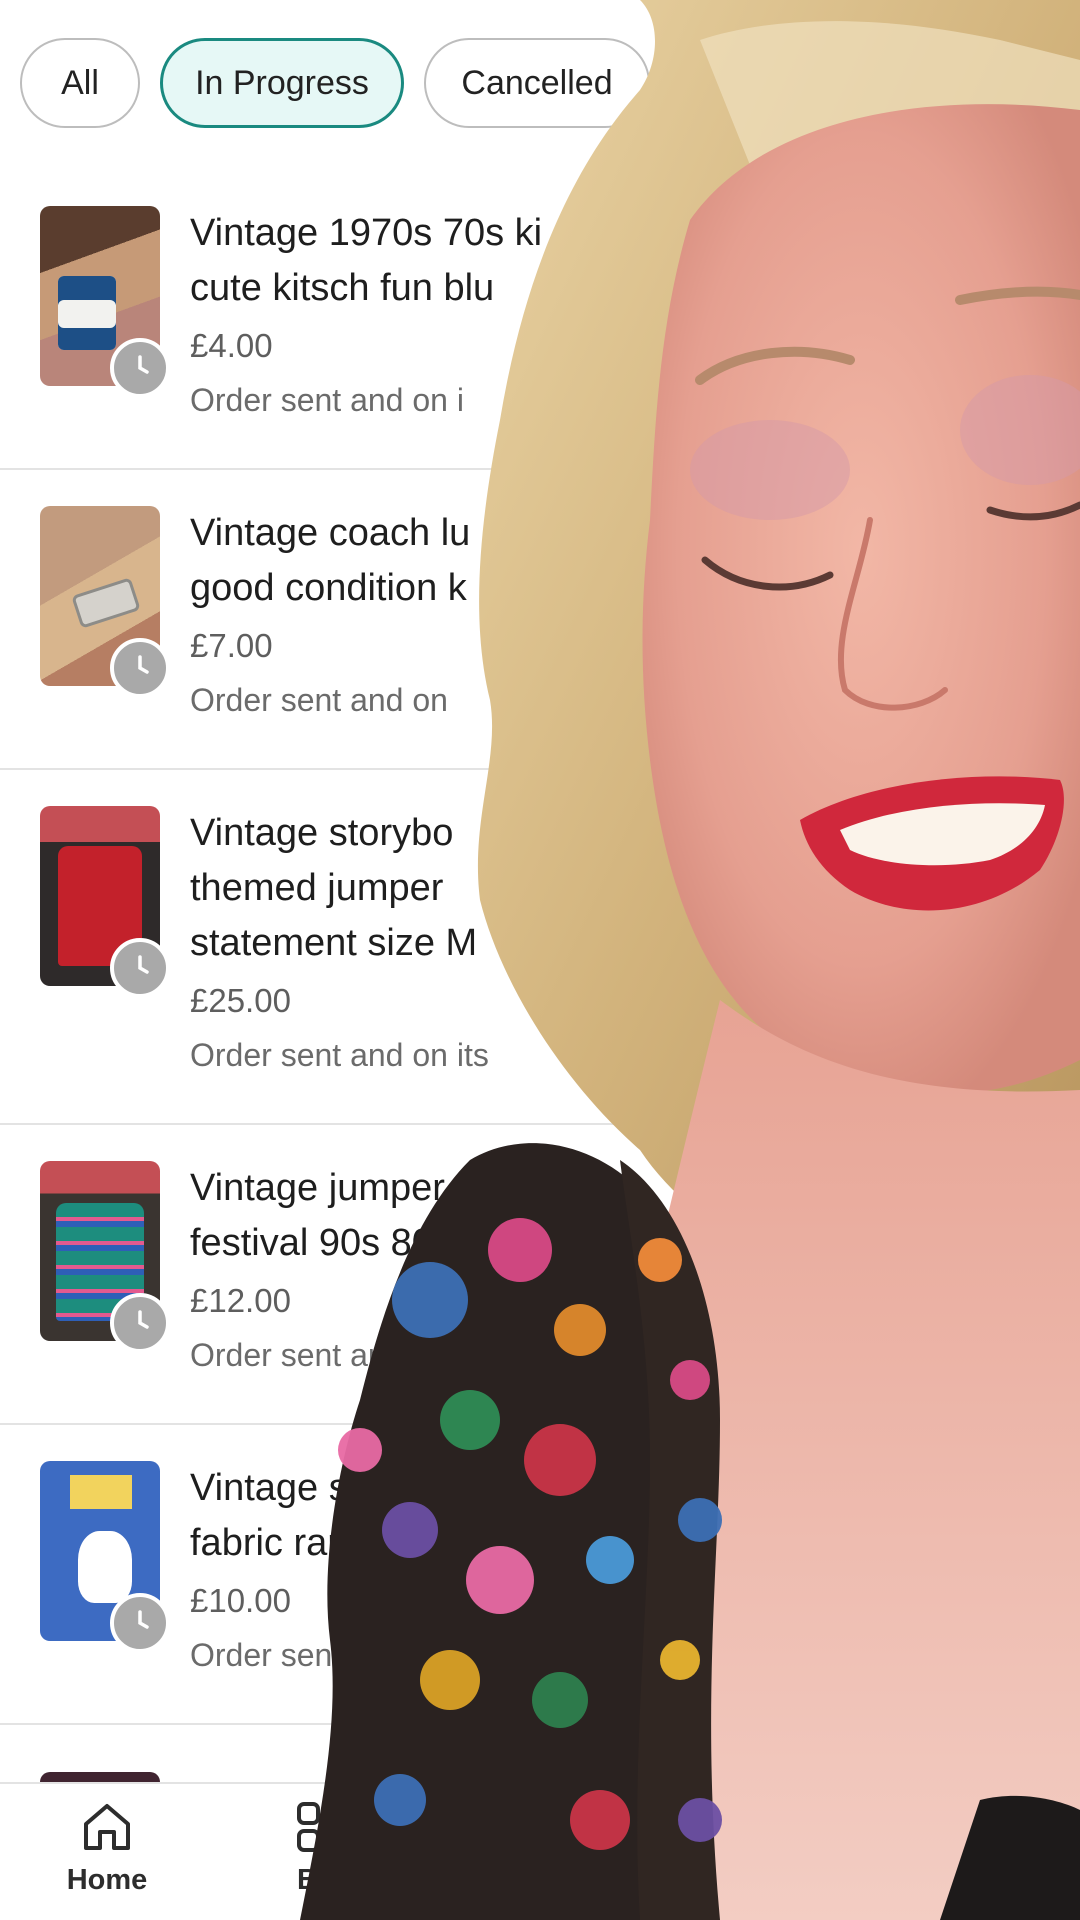 This screenshot has width=1080, height=1920. Describe the element at coordinates (322, 1880) in the screenshot. I see `nav-browse-label: Bro` at that location.